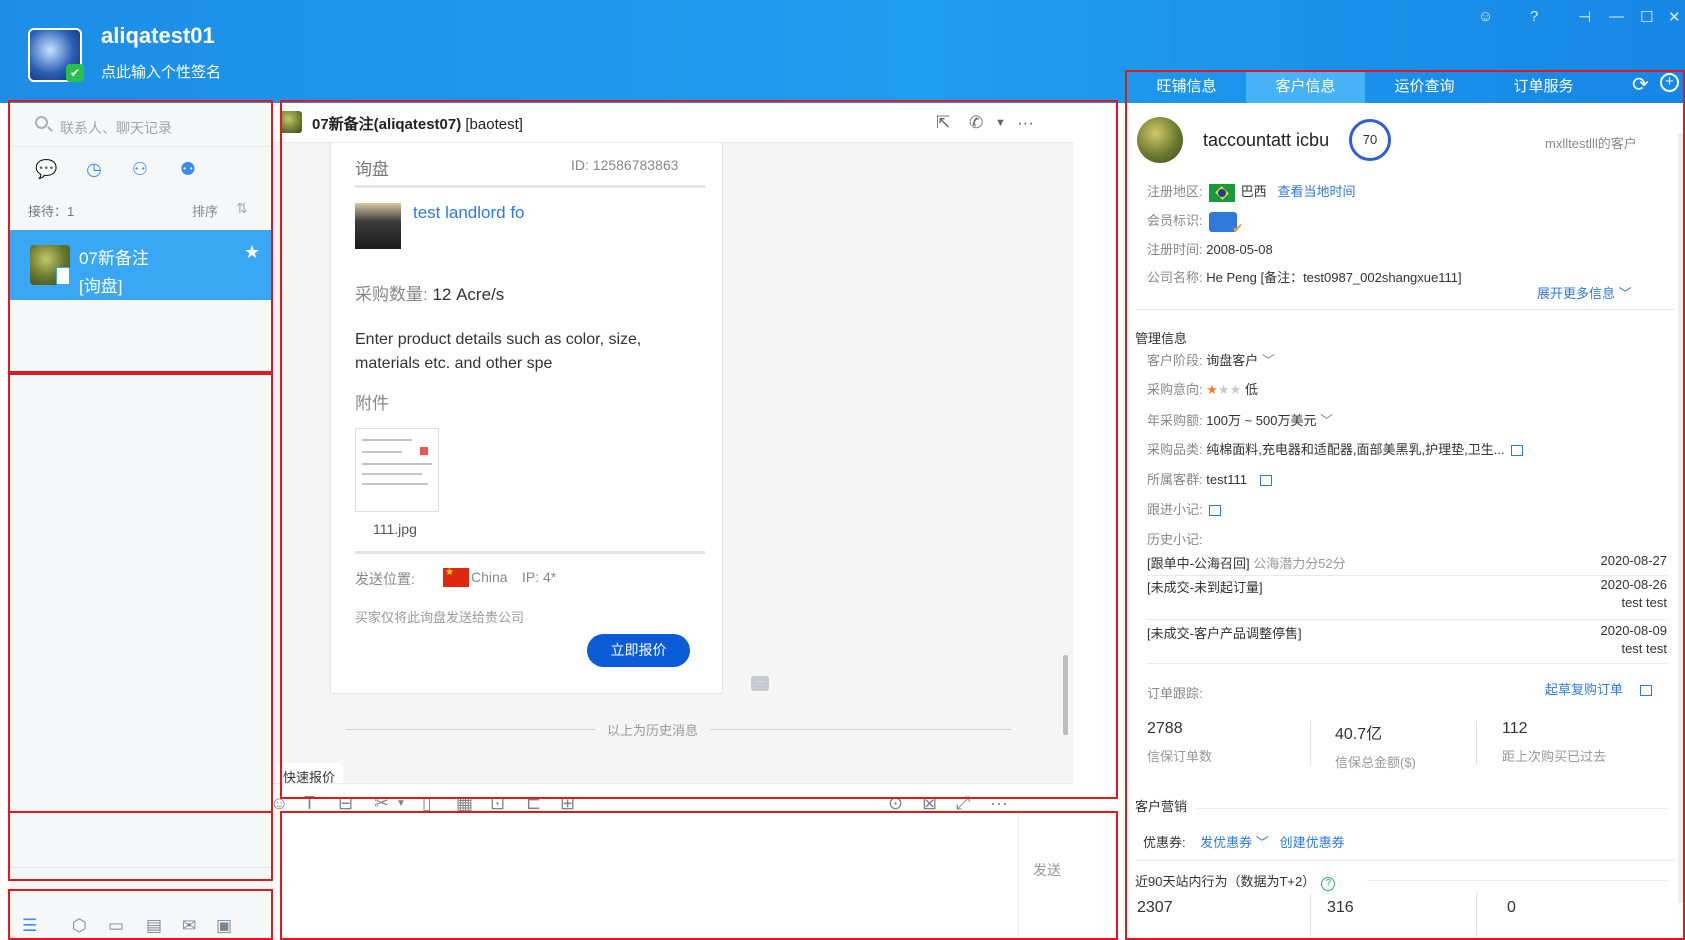 This screenshot has height=940, width=1685. Describe the element at coordinates (1534, 16) in the screenshot. I see `help-icon: ?` at that location.